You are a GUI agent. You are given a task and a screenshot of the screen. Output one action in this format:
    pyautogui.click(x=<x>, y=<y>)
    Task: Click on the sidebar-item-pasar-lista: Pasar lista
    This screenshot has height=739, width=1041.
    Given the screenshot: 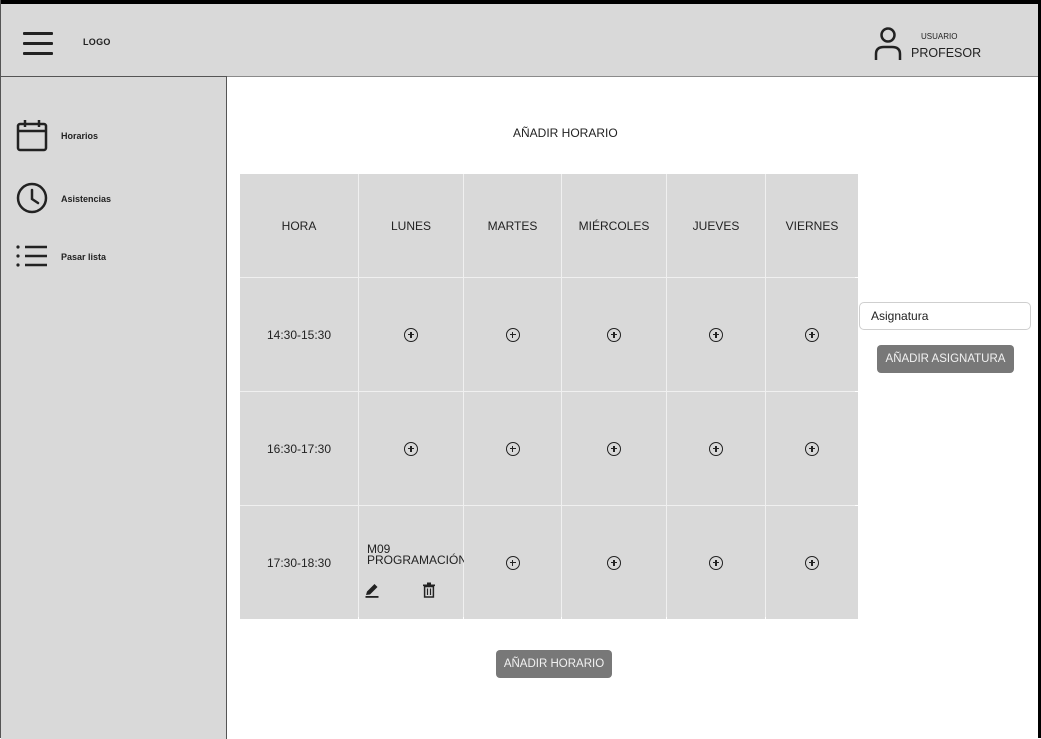 What is the action you would take?
    pyautogui.click(x=115, y=258)
    